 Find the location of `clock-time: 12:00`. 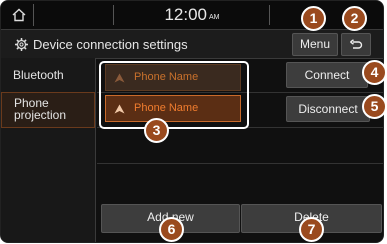

clock-time: 12:00 is located at coordinates (186, 14).